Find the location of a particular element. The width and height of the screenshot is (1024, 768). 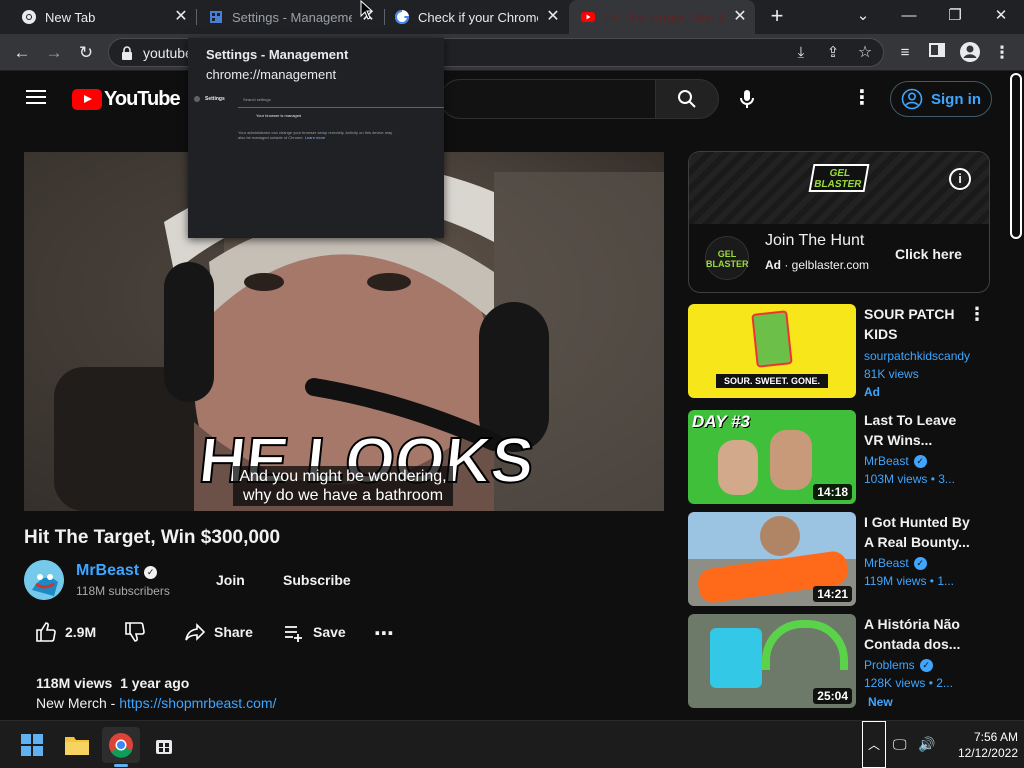

scrollbar-thumb is located at coordinates (1016, 156).